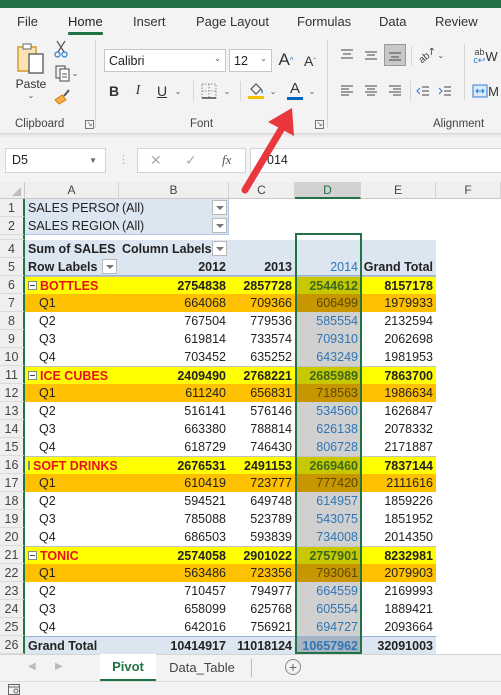 This screenshot has height=695, width=501. Describe the element at coordinates (72, 321) in the screenshot. I see `quarter-label: Q2` at that location.